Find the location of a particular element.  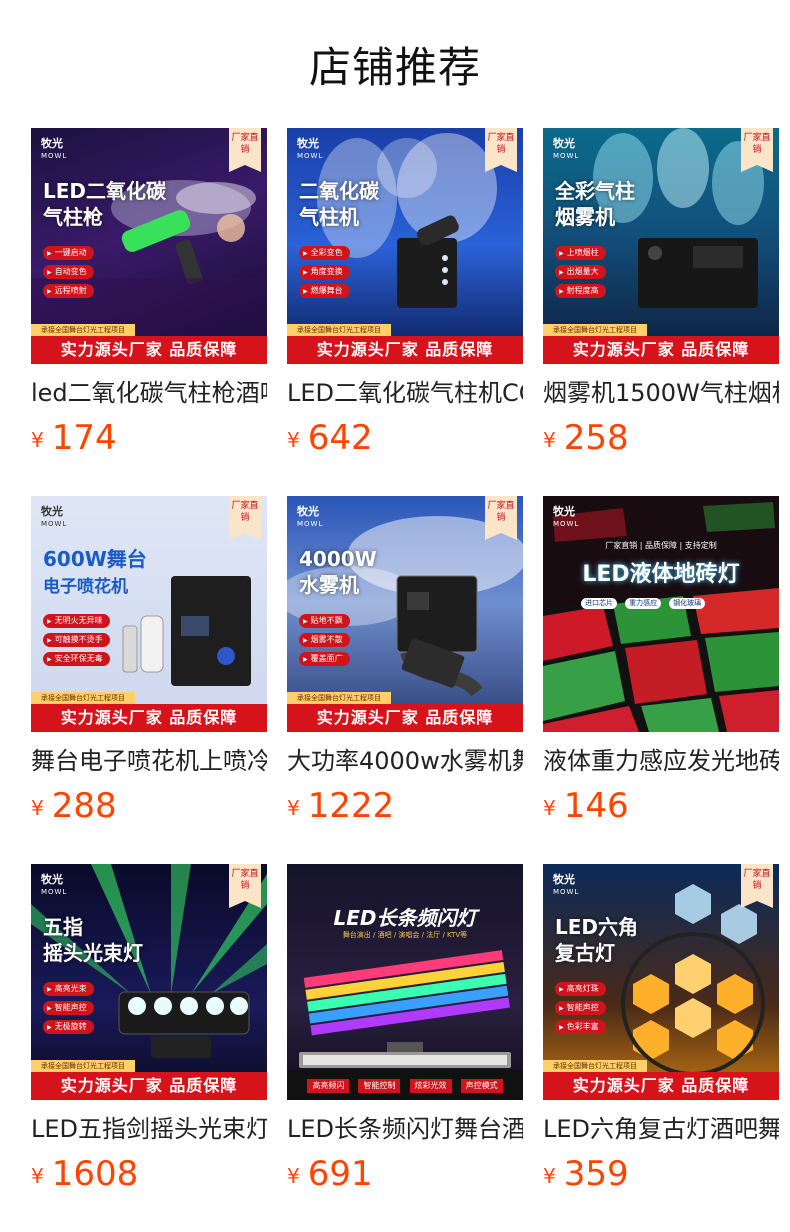

image-headline: LED长条频闪灯 is located at coordinates (405, 918).